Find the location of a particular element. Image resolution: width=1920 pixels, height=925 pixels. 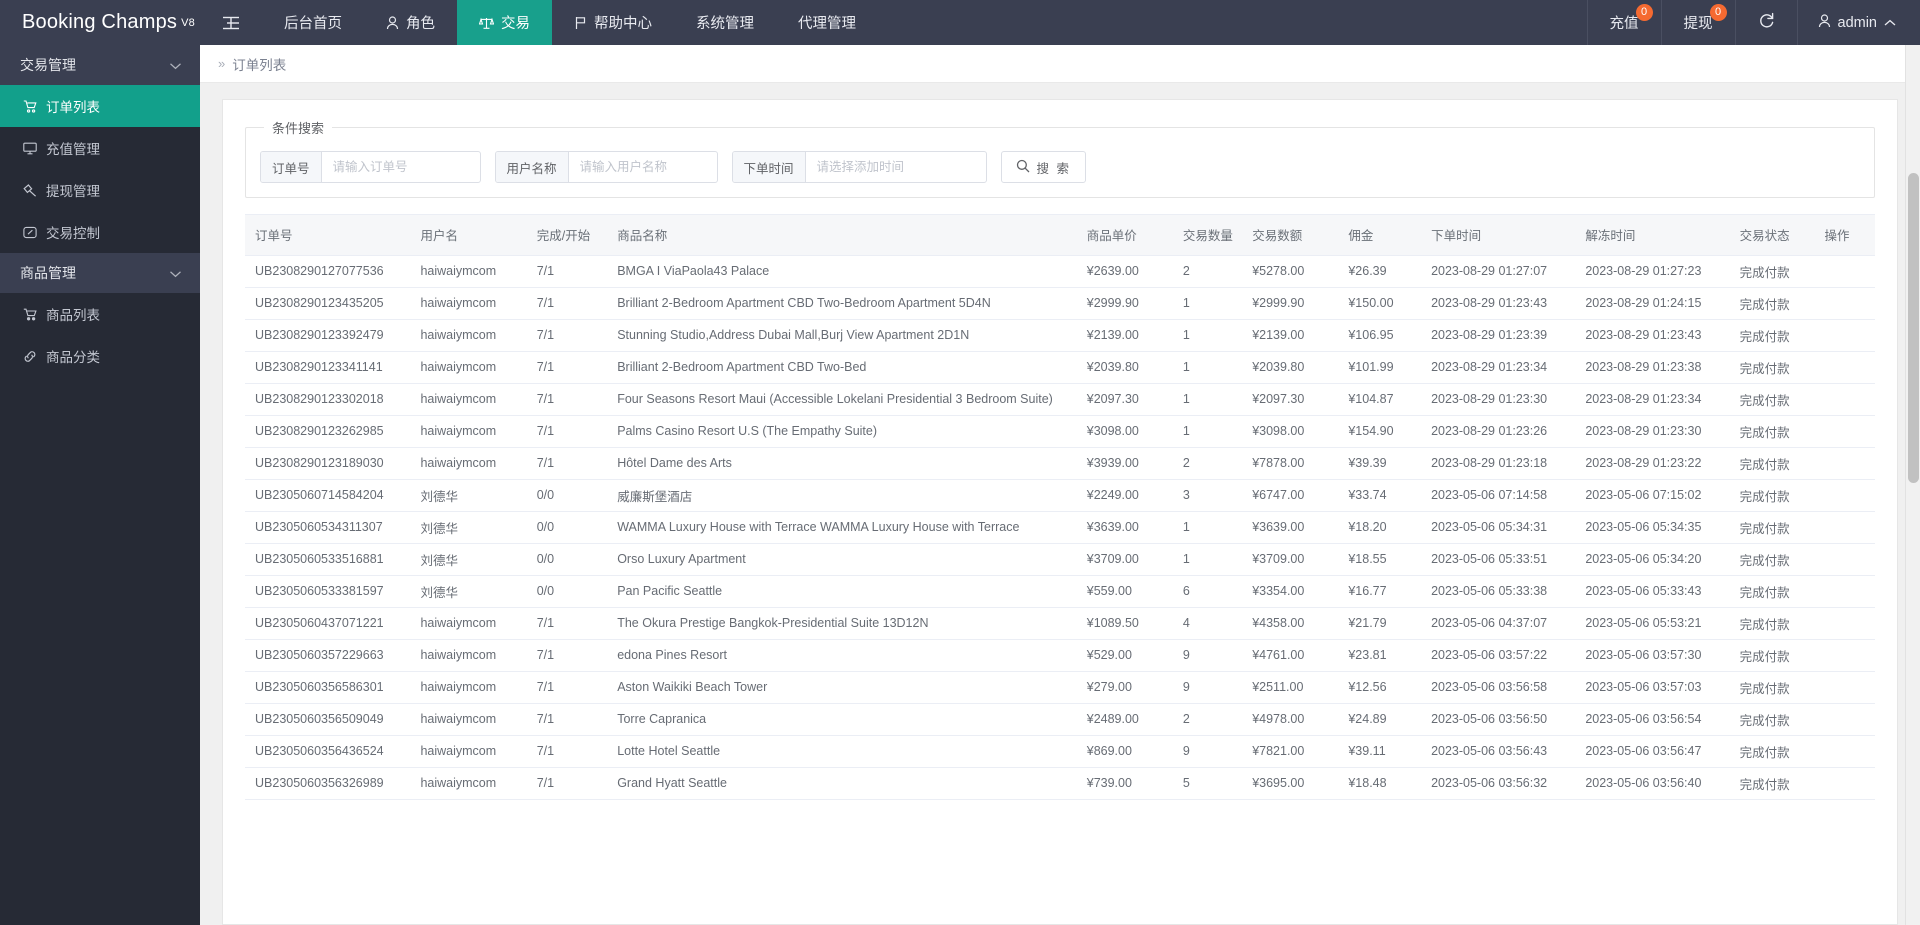

cell-amount: ¥7821.00 is located at coordinates (1290, 751).